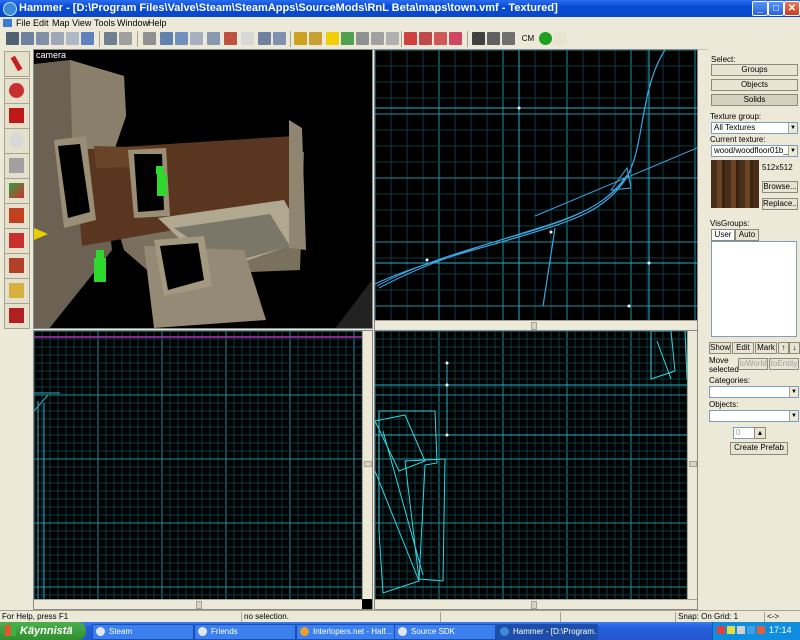 The height and width of the screenshot is (640, 800). Describe the element at coordinates (87, 38) in the screenshot. I see `copy-icon` at that location.